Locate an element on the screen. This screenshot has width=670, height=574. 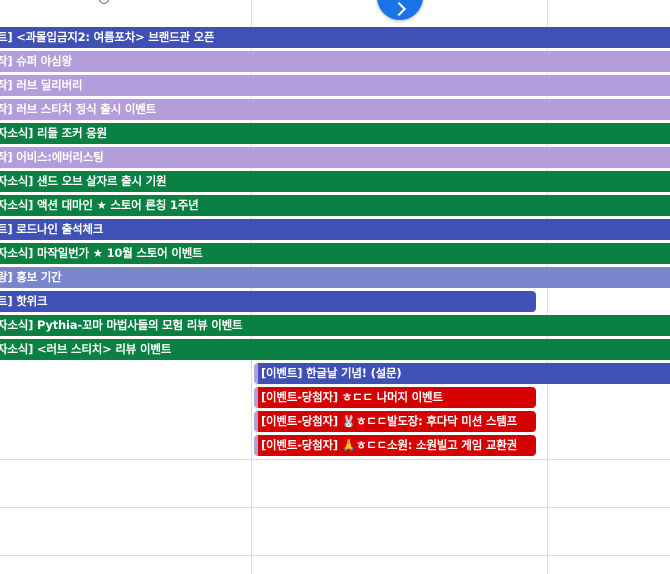
event-chip: [이벤트-당첨자] 🙏ㅎㄷㄷ소원: 소원빌고 게임 교환권 is located at coordinates (395, 445).